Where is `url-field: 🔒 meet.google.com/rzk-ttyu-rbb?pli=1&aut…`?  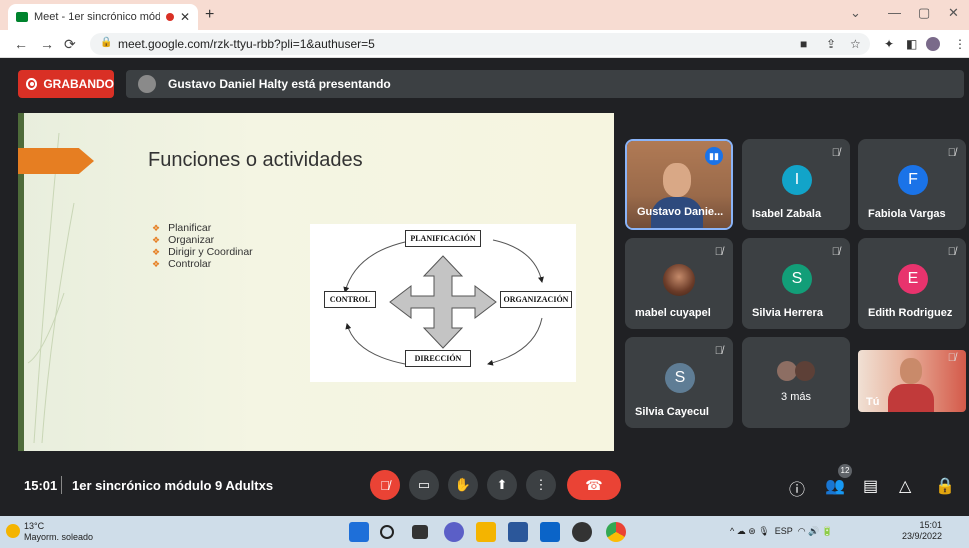
url-field: 🔒 meet.google.com/rzk-ttyu-rbb?pli=1&aut… is located at coordinates (480, 44).